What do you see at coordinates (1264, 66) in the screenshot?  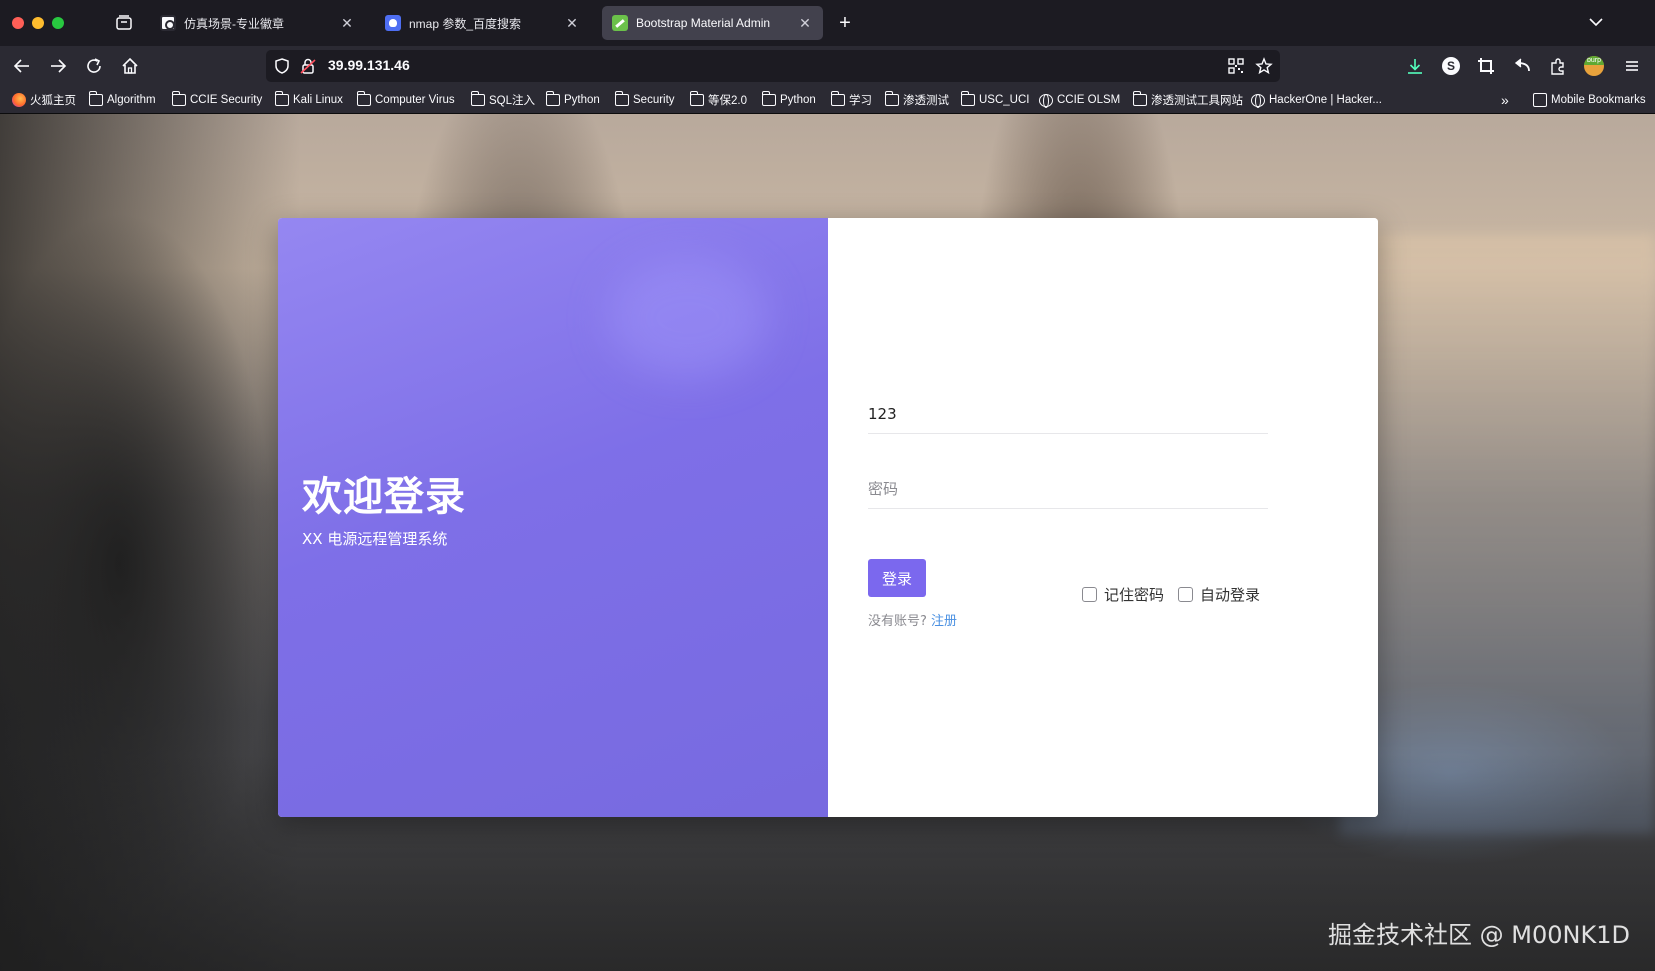 I see `bookmark-star-icon` at bounding box center [1264, 66].